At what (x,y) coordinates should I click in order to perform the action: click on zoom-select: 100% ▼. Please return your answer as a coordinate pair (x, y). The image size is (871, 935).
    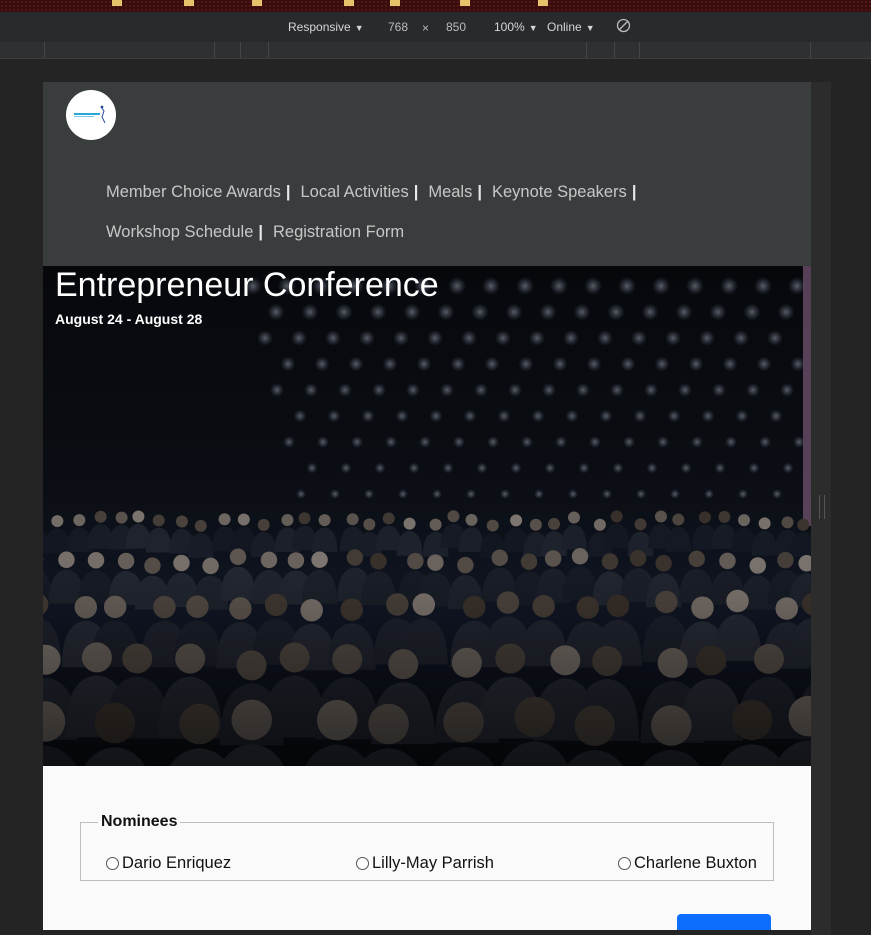
    Looking at the image, I should click on (516, 27).